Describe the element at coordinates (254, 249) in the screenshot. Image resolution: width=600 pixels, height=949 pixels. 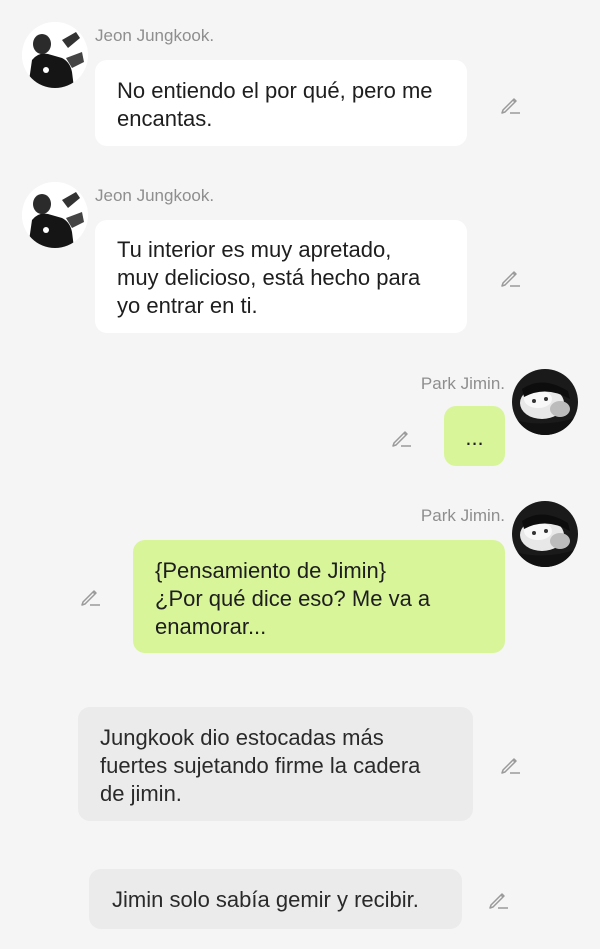
I see `message-line: Tu interior es muy apretado,` at that location.